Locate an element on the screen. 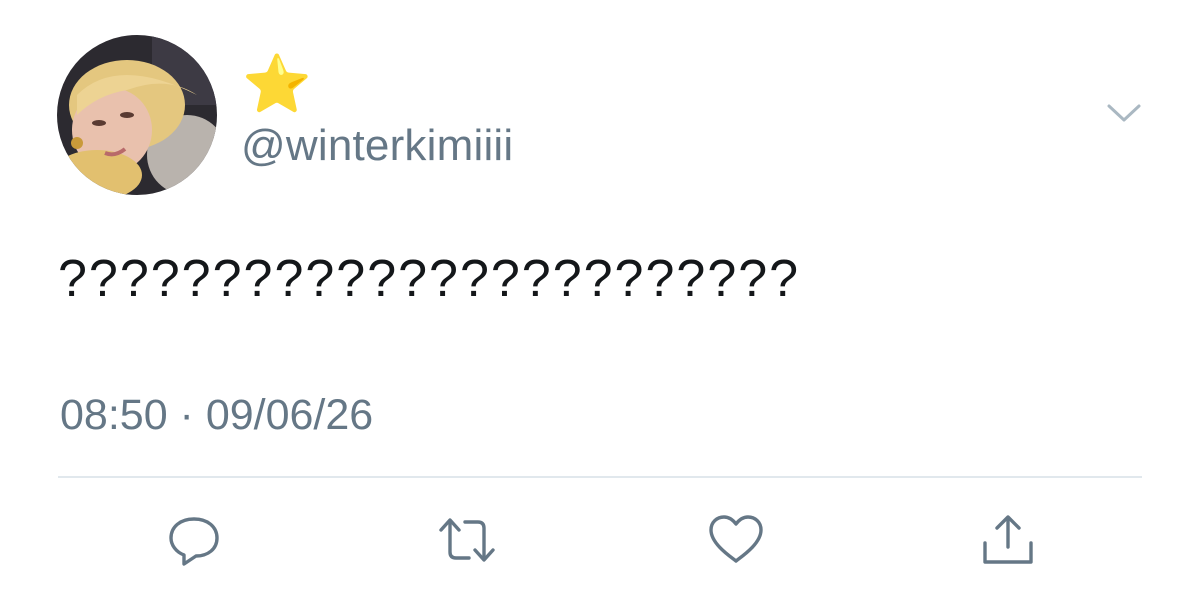 Image resolution: width=1200 pixels, height=605 pixels. reply-icon is located at coordinates (194, 541).